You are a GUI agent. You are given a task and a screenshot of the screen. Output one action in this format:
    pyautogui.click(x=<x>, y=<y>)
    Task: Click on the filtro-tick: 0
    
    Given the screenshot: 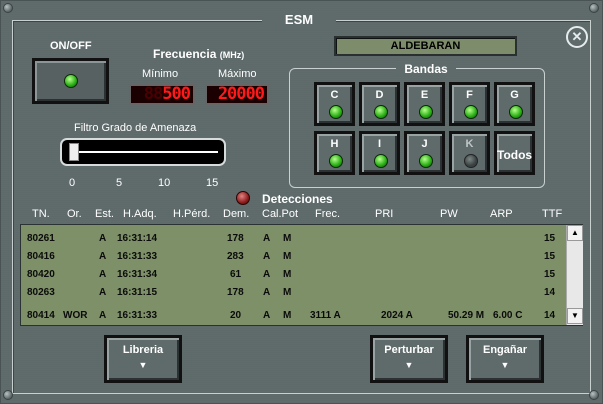 What is the action you would take?
    pyautogui.click(x=72, y=183)
    